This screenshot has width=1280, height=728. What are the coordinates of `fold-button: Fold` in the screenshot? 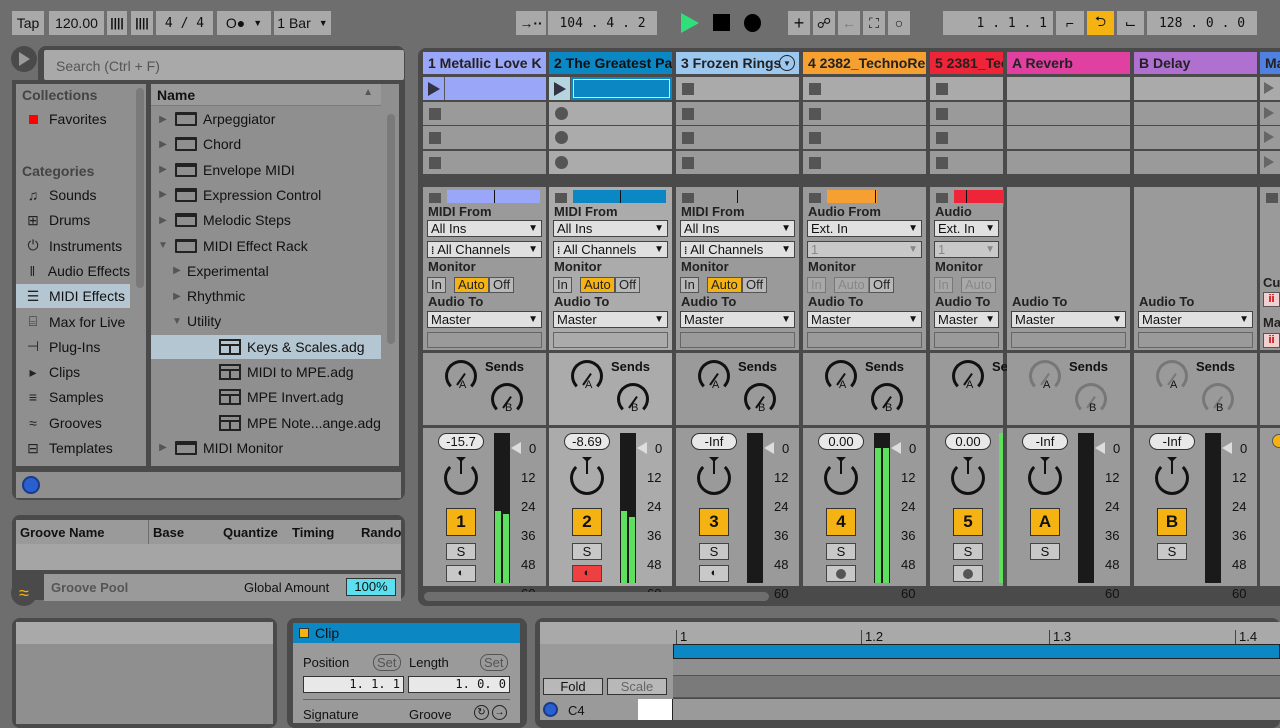 It's located at (573, 686).